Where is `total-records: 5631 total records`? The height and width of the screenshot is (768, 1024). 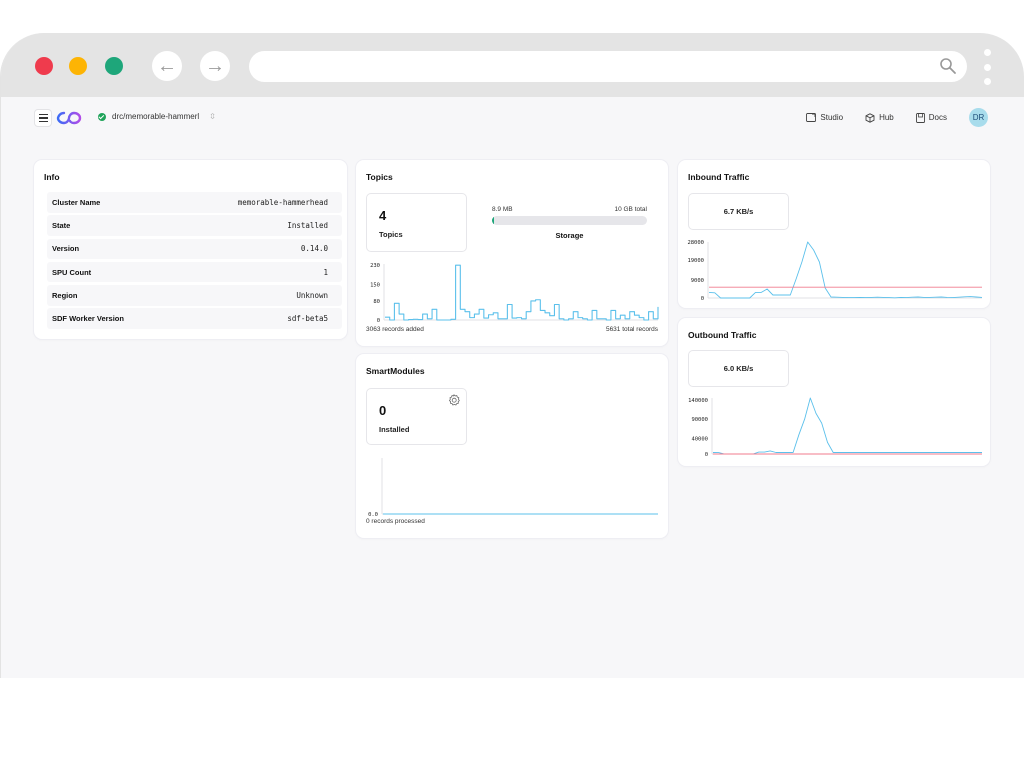
total-records: 5631 total records is located at coordinates (631, 329).